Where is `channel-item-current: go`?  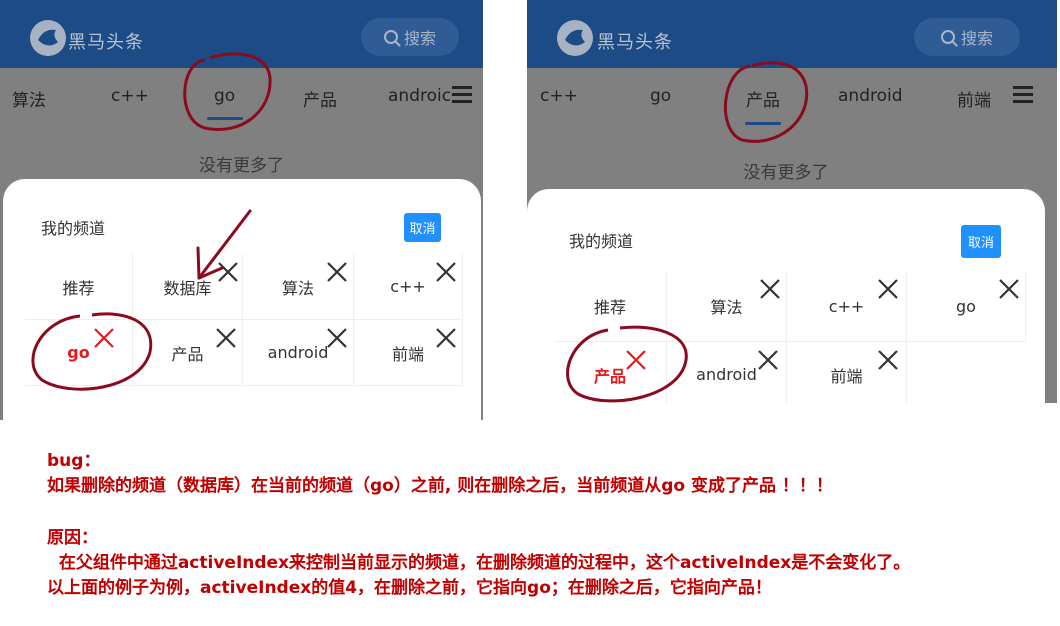
channel-item-current: go is located at coordinates (79, 353).